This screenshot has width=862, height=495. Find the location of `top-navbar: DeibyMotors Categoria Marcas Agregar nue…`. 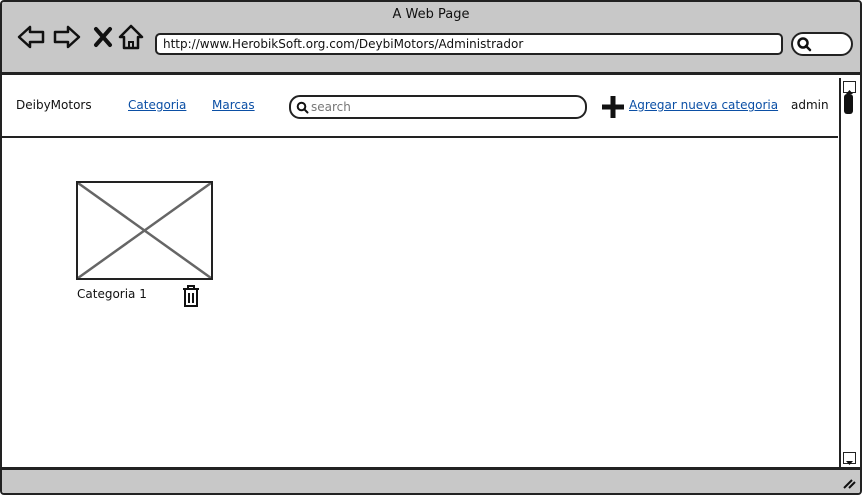

top-navbar: DeibyMotors Categoria Marcas Agregar nue… is located at coordinates (420, 106).